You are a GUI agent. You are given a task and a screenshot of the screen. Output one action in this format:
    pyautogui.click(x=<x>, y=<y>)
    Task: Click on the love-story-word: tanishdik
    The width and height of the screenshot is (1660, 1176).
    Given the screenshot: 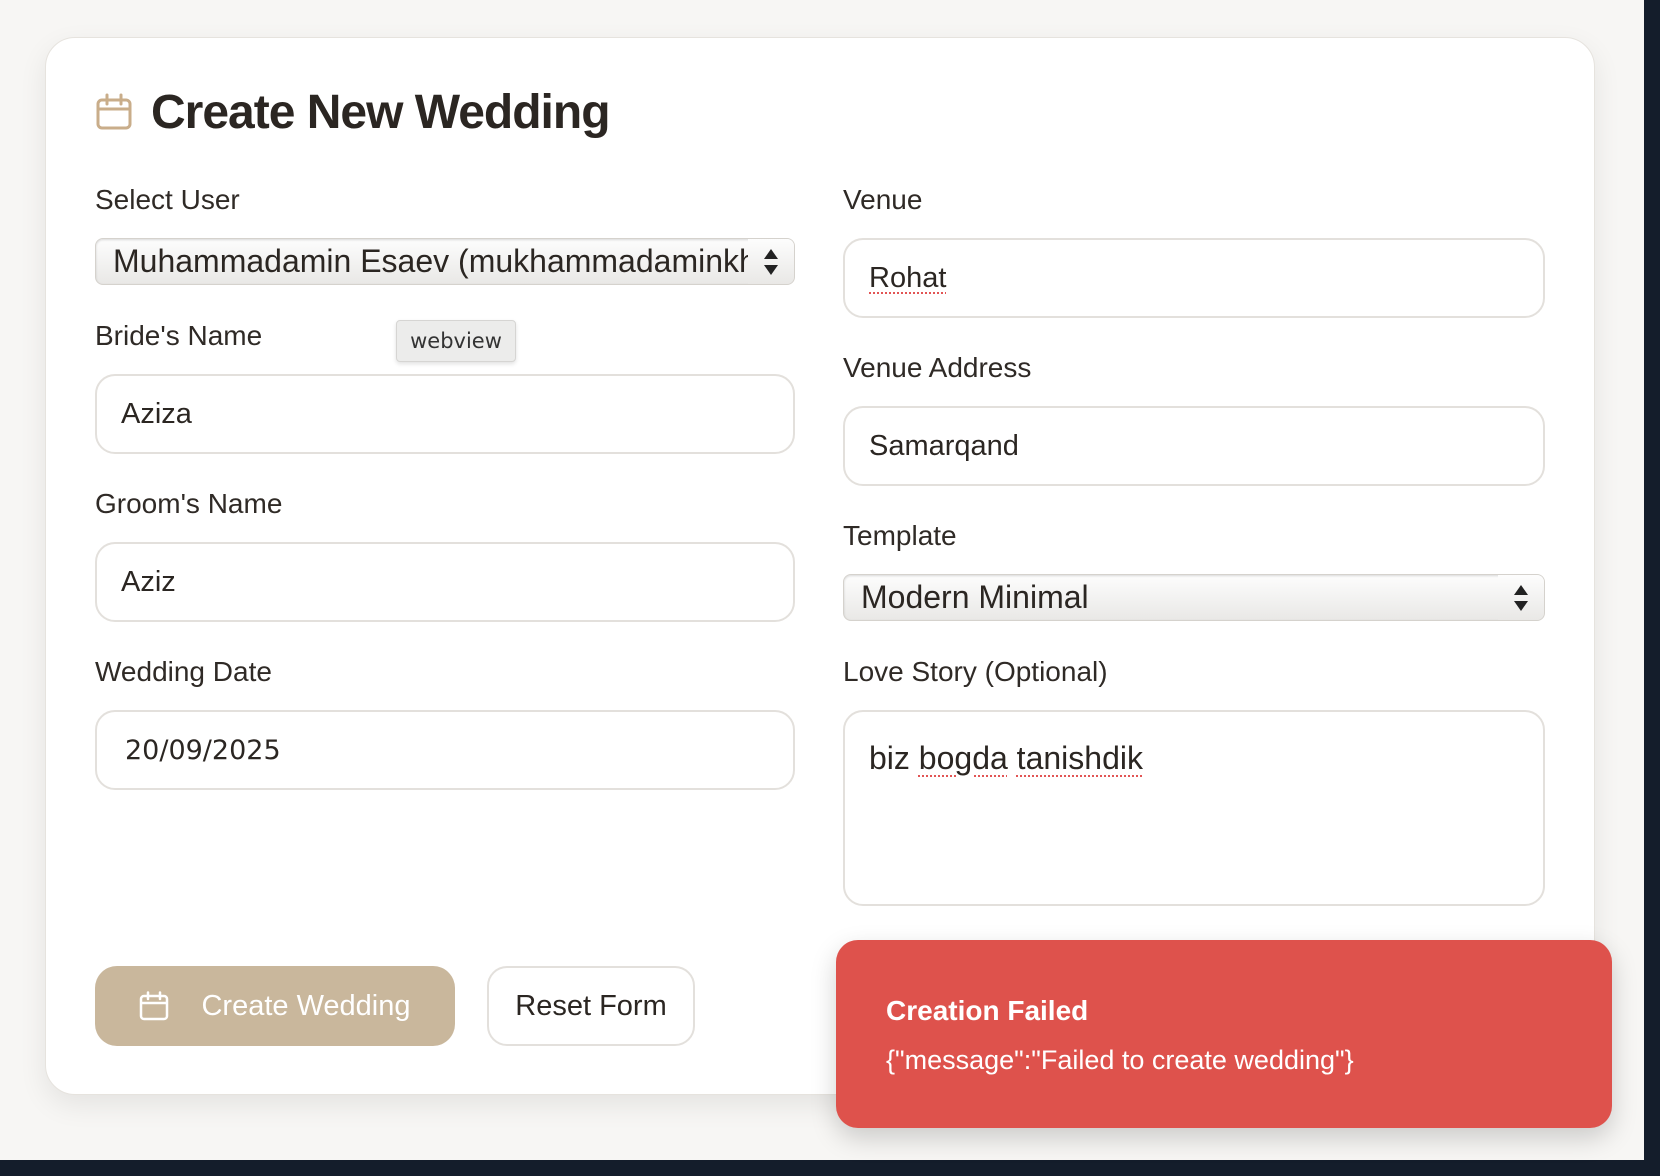 What is the action you would take?
    pyautogui.click(x=1079, y=758)
    